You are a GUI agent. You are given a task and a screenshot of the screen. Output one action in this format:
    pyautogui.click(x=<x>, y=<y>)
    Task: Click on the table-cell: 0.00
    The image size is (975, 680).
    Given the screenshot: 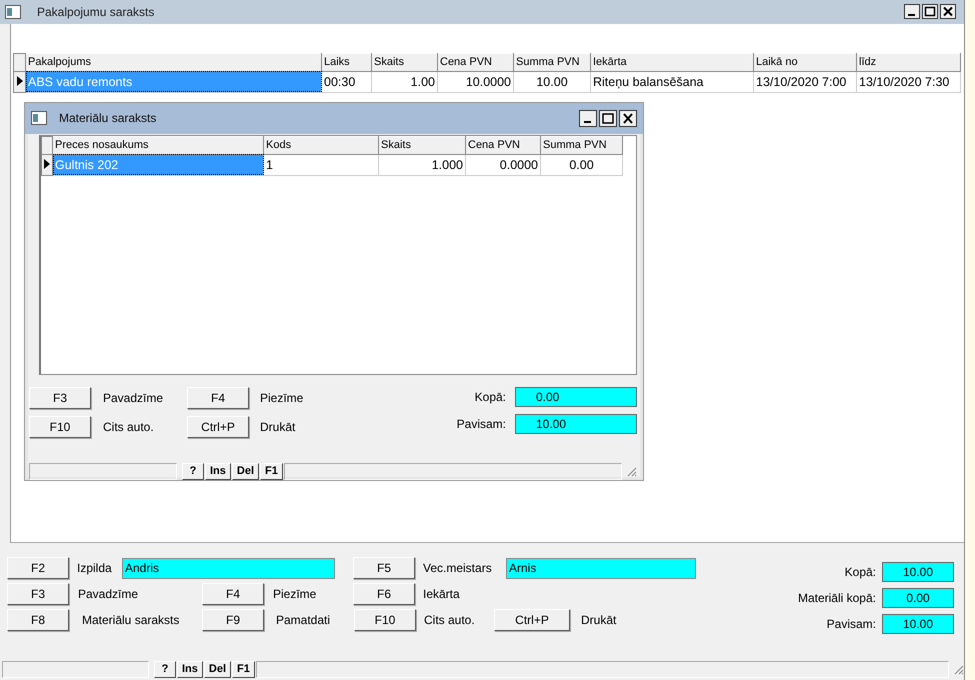 What is the action you would take?
    pyautogui.click(x=581, y=165)
    